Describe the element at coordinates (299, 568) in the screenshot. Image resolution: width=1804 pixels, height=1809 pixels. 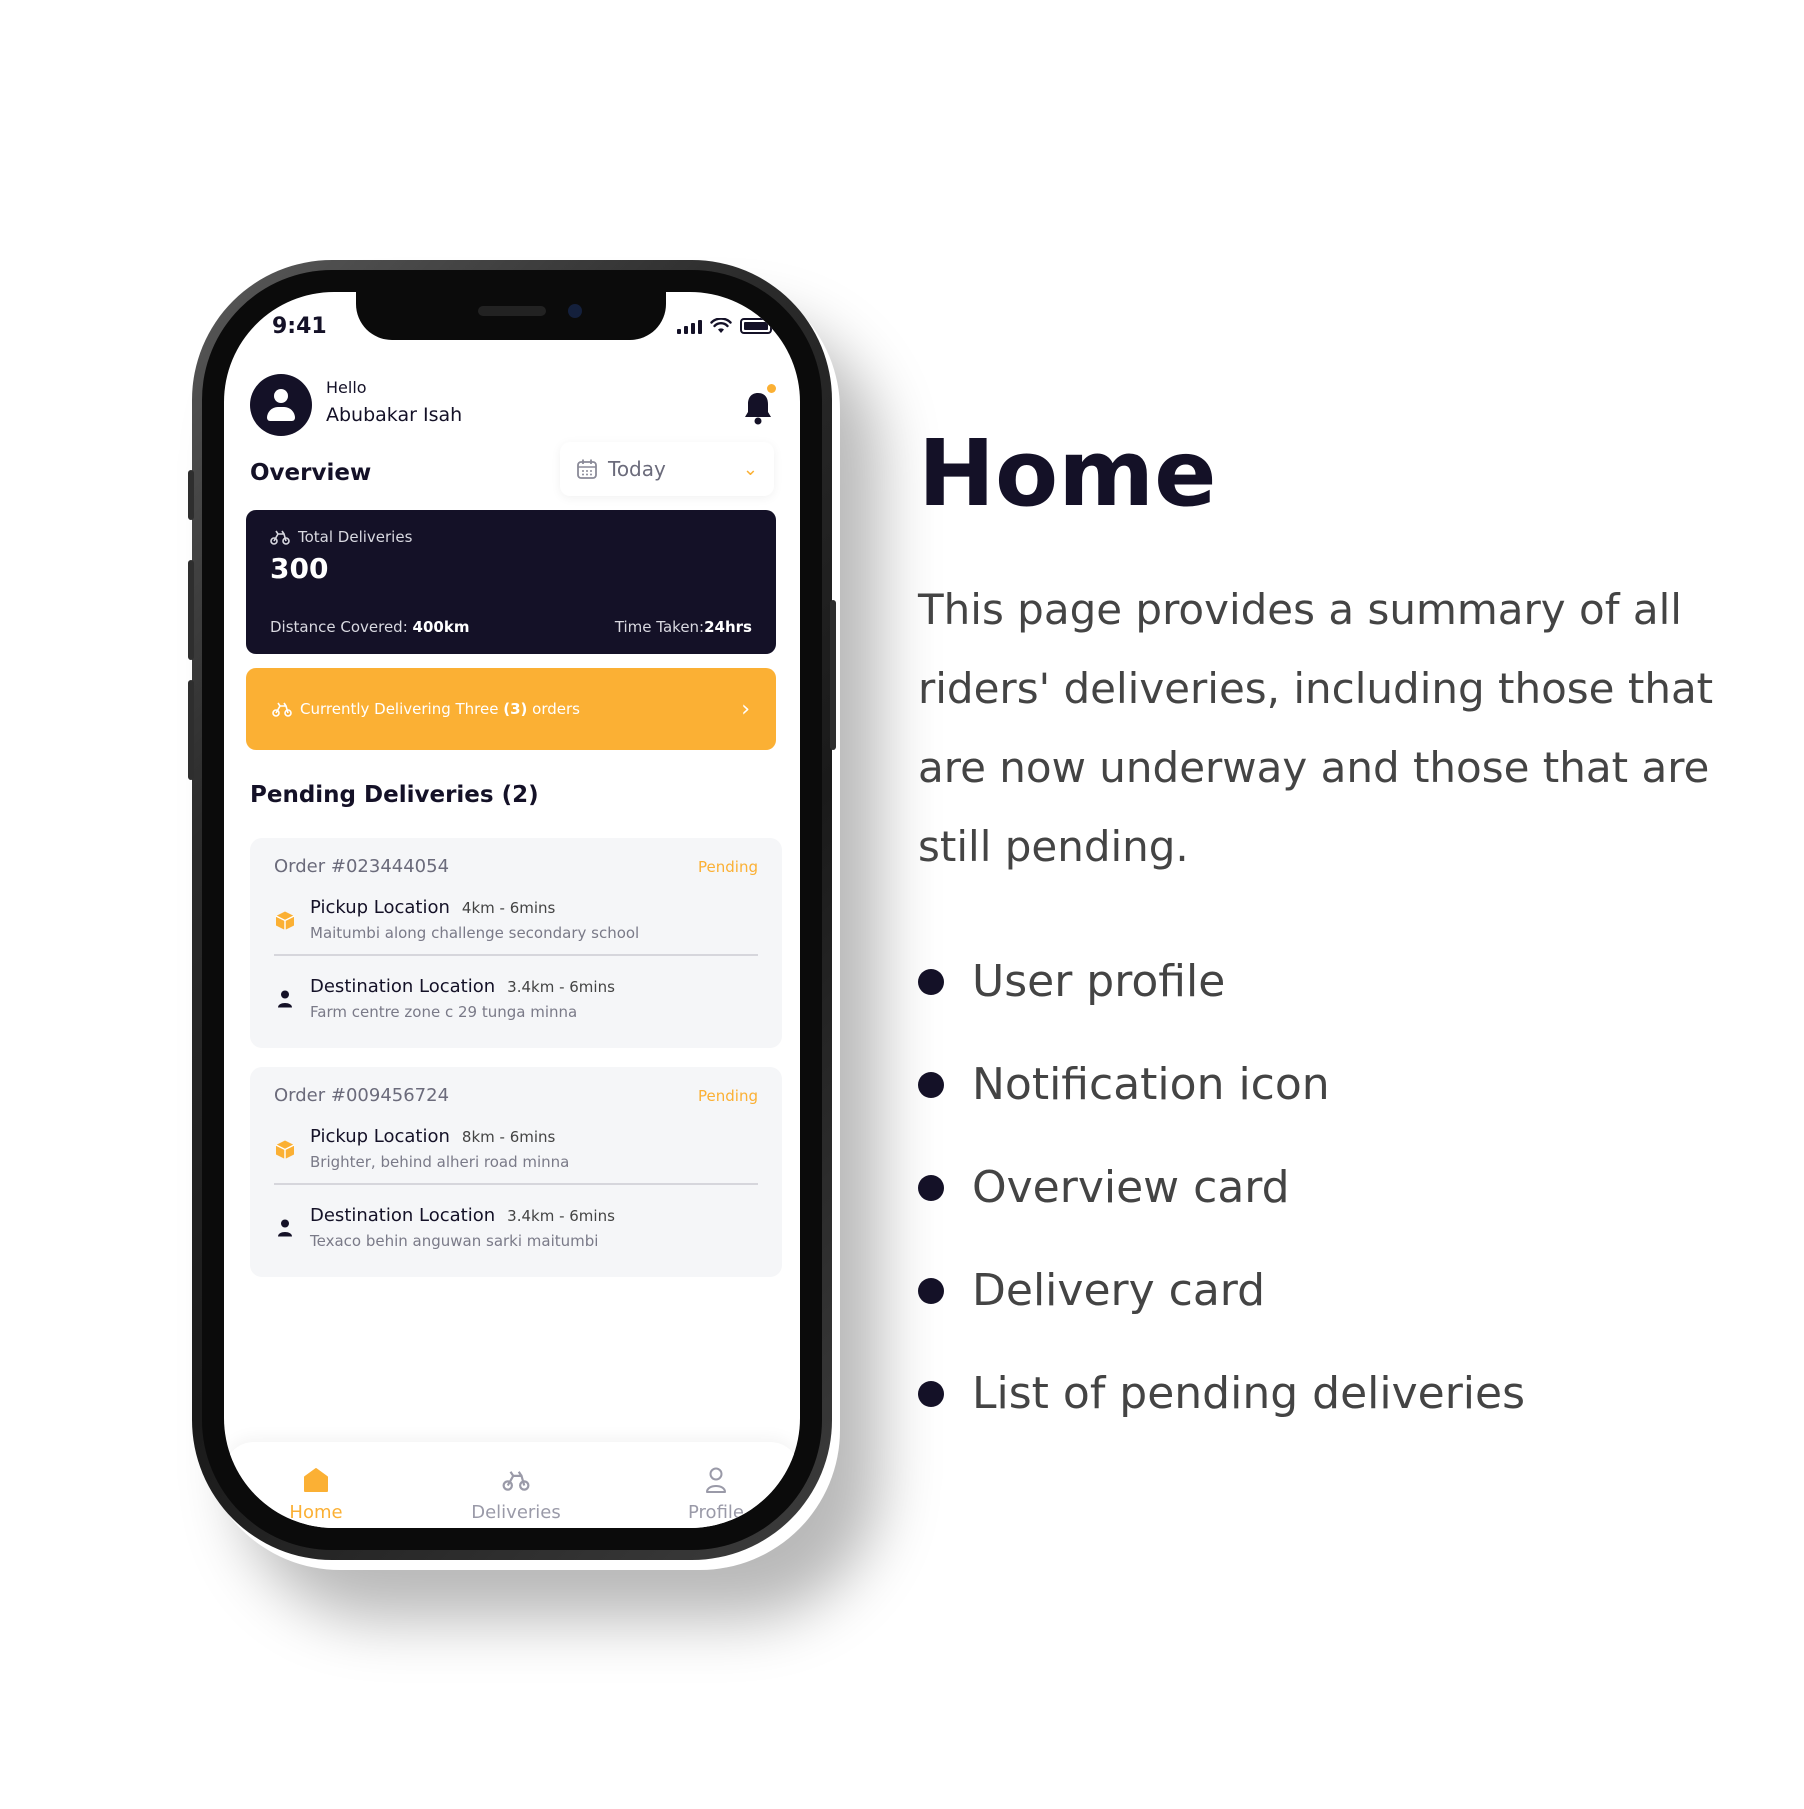
I see `total-deliveries-value: 300` at that location.